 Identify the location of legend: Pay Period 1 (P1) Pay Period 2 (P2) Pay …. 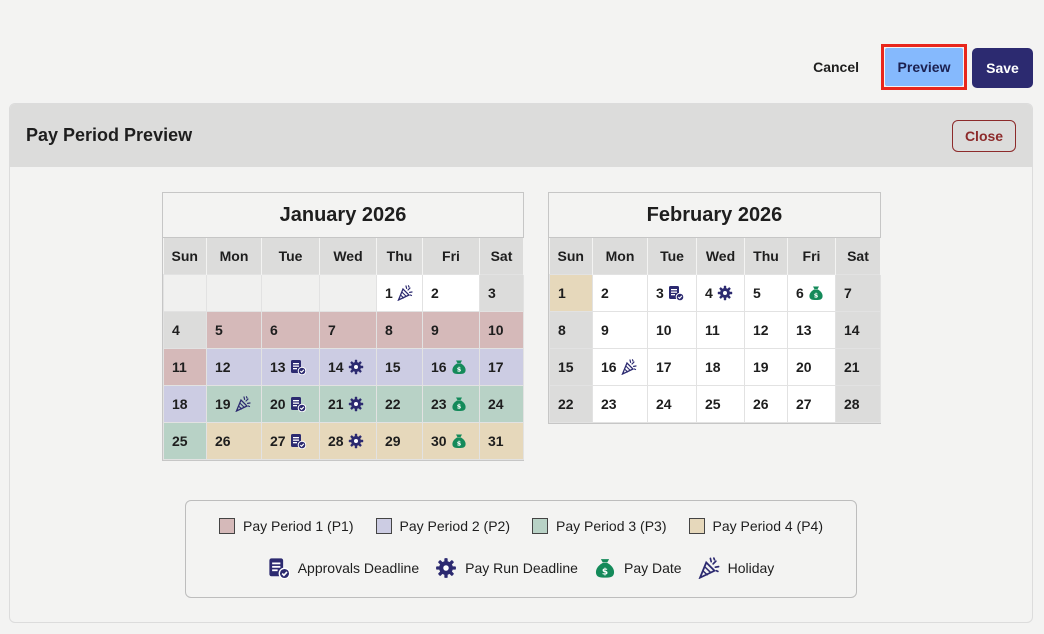
(521, 549).